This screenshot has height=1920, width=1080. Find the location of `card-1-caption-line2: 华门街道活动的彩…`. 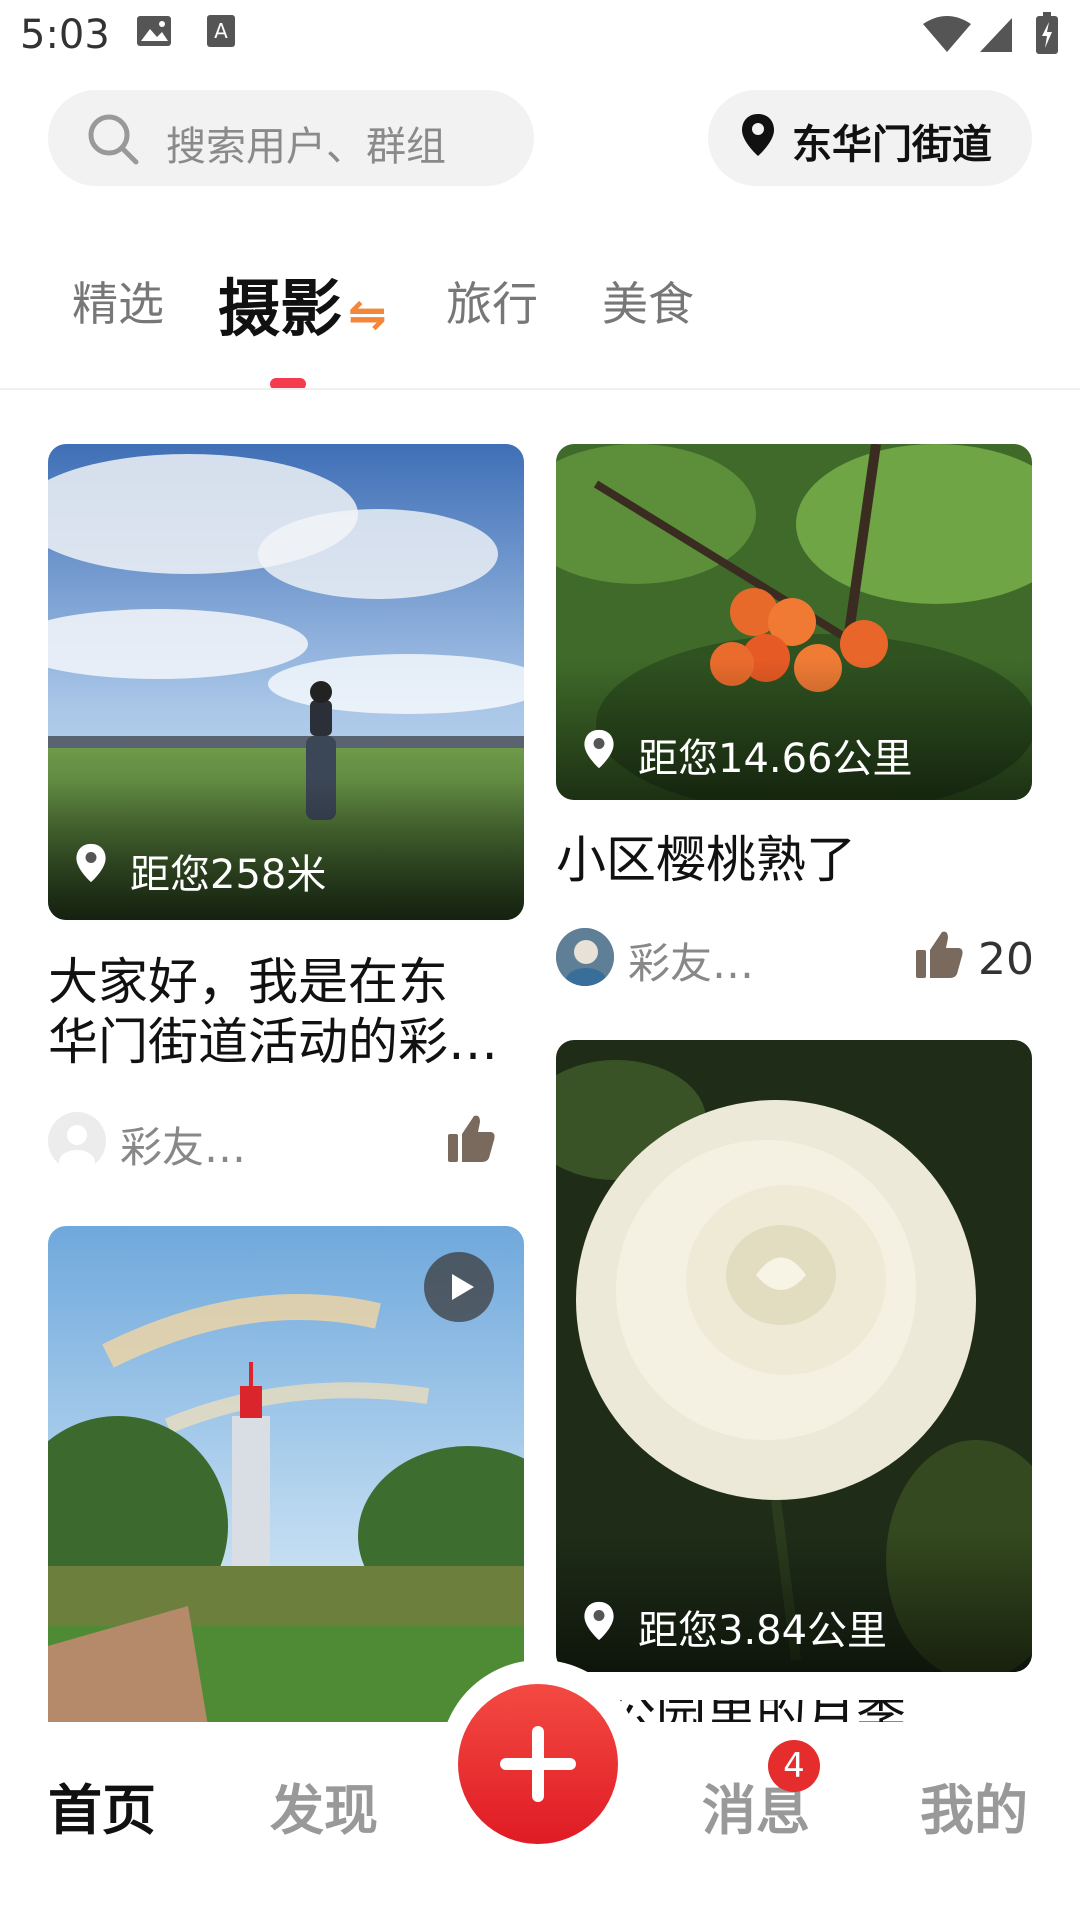

card-1-caption-line2: 华门街道活动的彩… is located at coordinates (273, 1042).